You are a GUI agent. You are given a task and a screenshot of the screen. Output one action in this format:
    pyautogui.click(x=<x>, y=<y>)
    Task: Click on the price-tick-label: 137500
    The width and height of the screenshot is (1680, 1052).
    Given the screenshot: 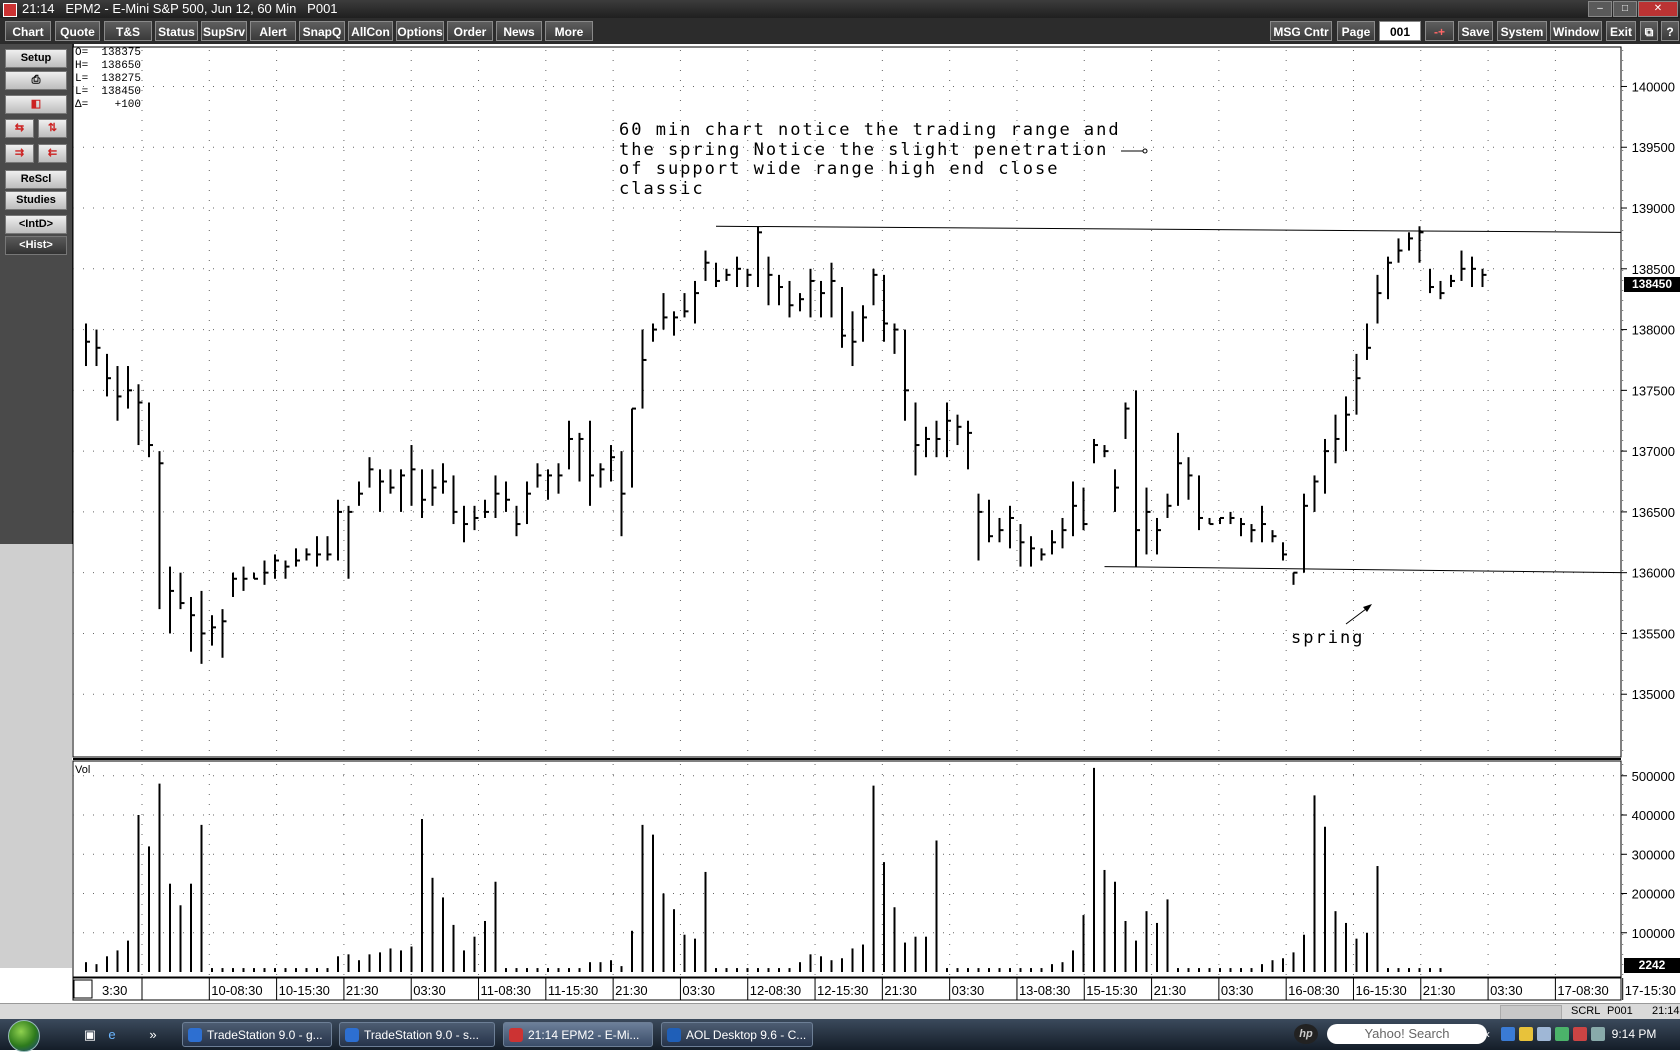 What is the action you would take?
    pyautogui.click(x=1653, y=390)
    